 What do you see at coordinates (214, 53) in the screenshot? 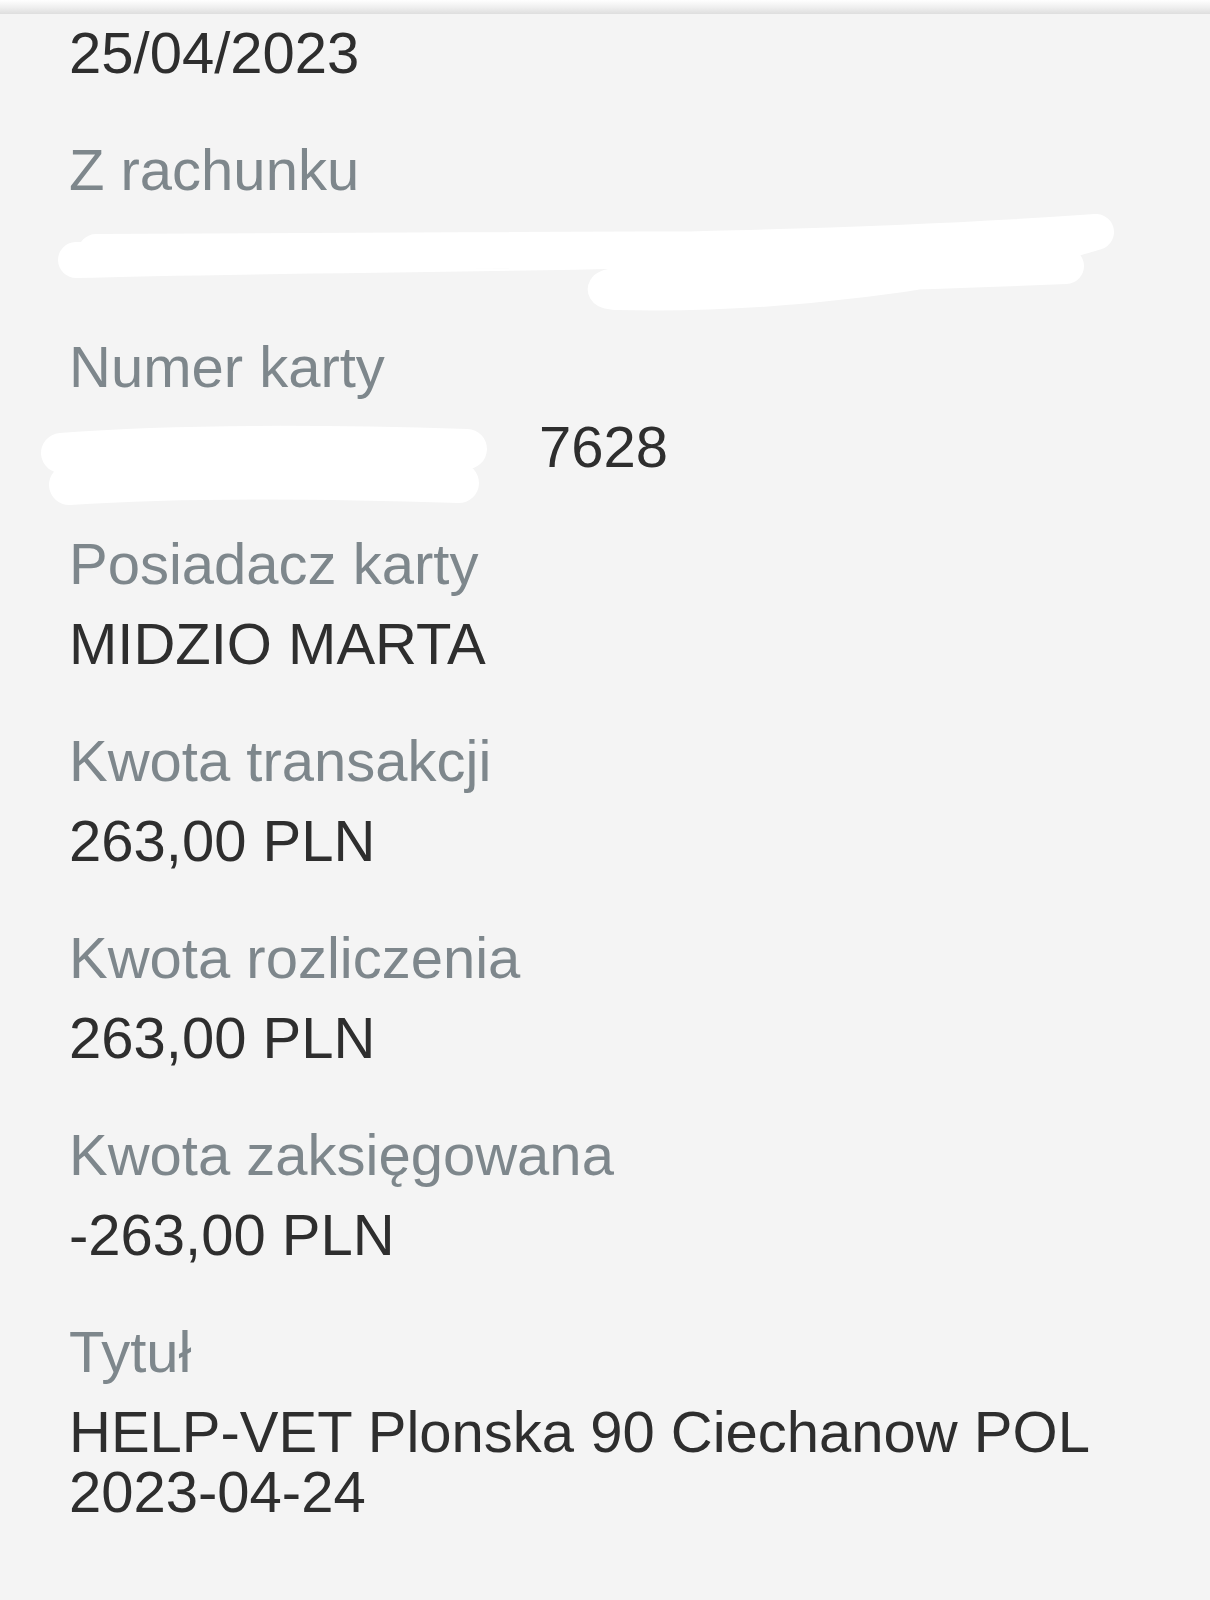
I see `field-value: 25/04/2023` at bounding box center [214, 53].